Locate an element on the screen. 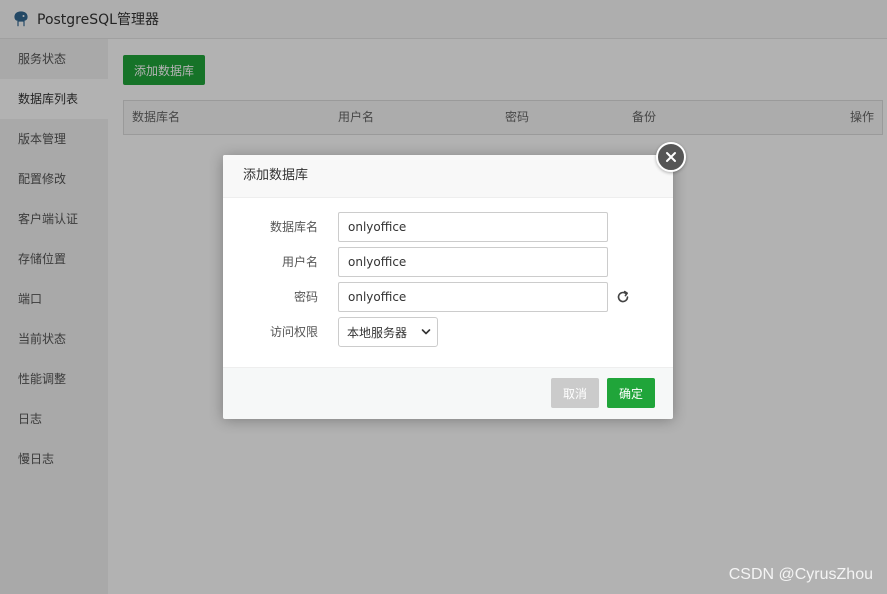 The width and height of the screenshot is (887, 594). chevron-down-icon is located at coordinates (426, 332).